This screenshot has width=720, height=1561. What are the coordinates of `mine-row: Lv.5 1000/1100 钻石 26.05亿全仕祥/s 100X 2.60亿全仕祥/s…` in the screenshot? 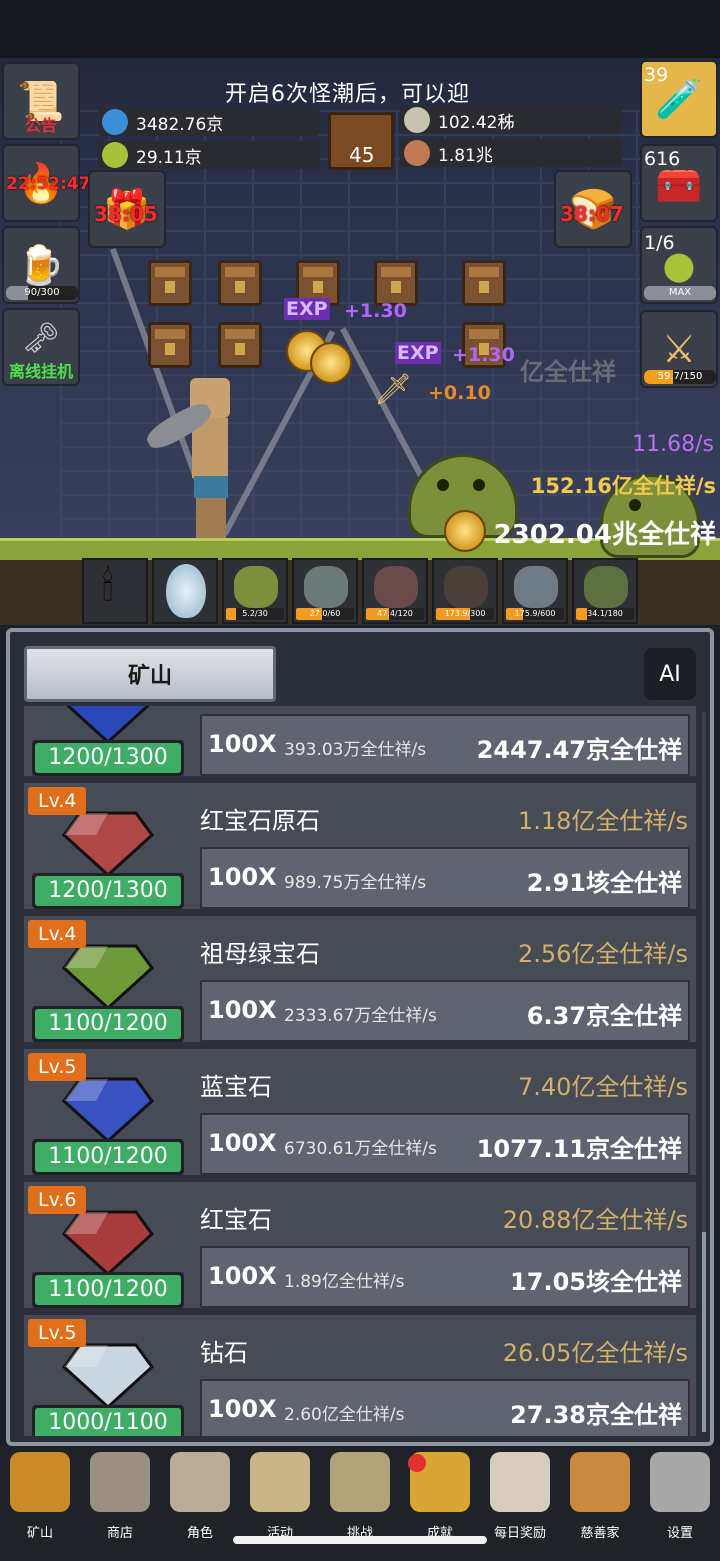 It's located at (360, 1374).